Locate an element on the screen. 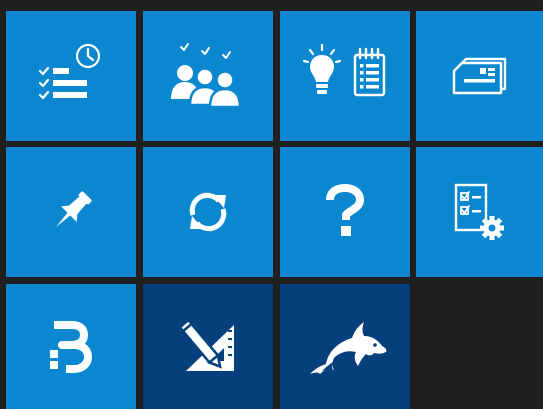  b-logo-icon is located at coordinates (71, 346).